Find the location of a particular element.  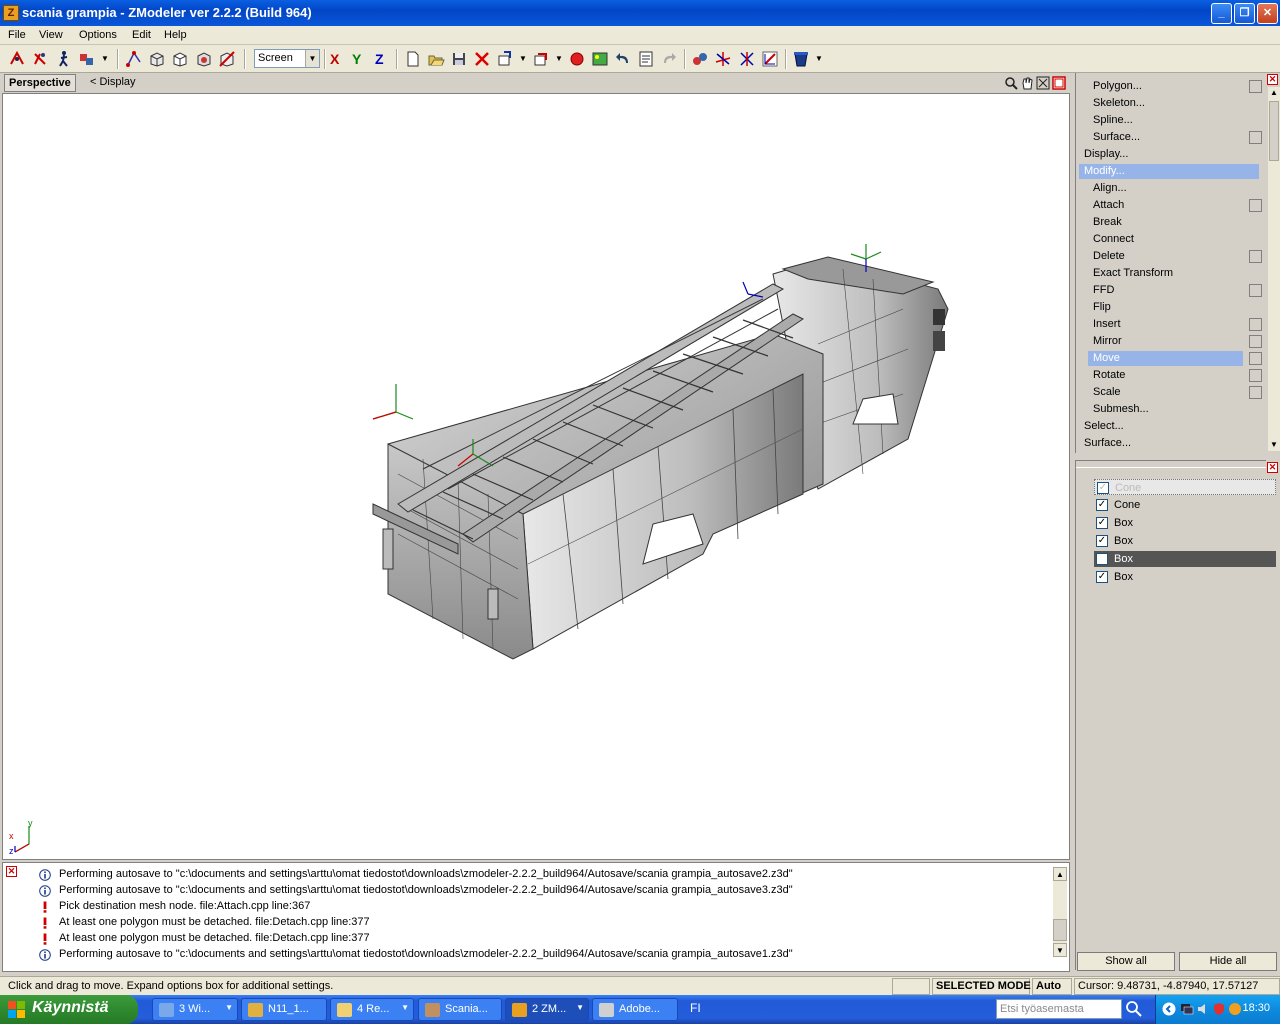

zmodeler-app-icon: Z is located at coordinates (11, 13).